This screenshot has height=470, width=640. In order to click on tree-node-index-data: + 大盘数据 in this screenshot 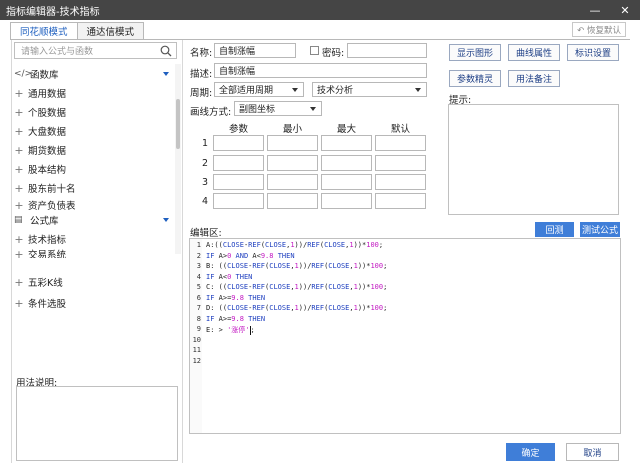, I will do `click(40, 131)`.